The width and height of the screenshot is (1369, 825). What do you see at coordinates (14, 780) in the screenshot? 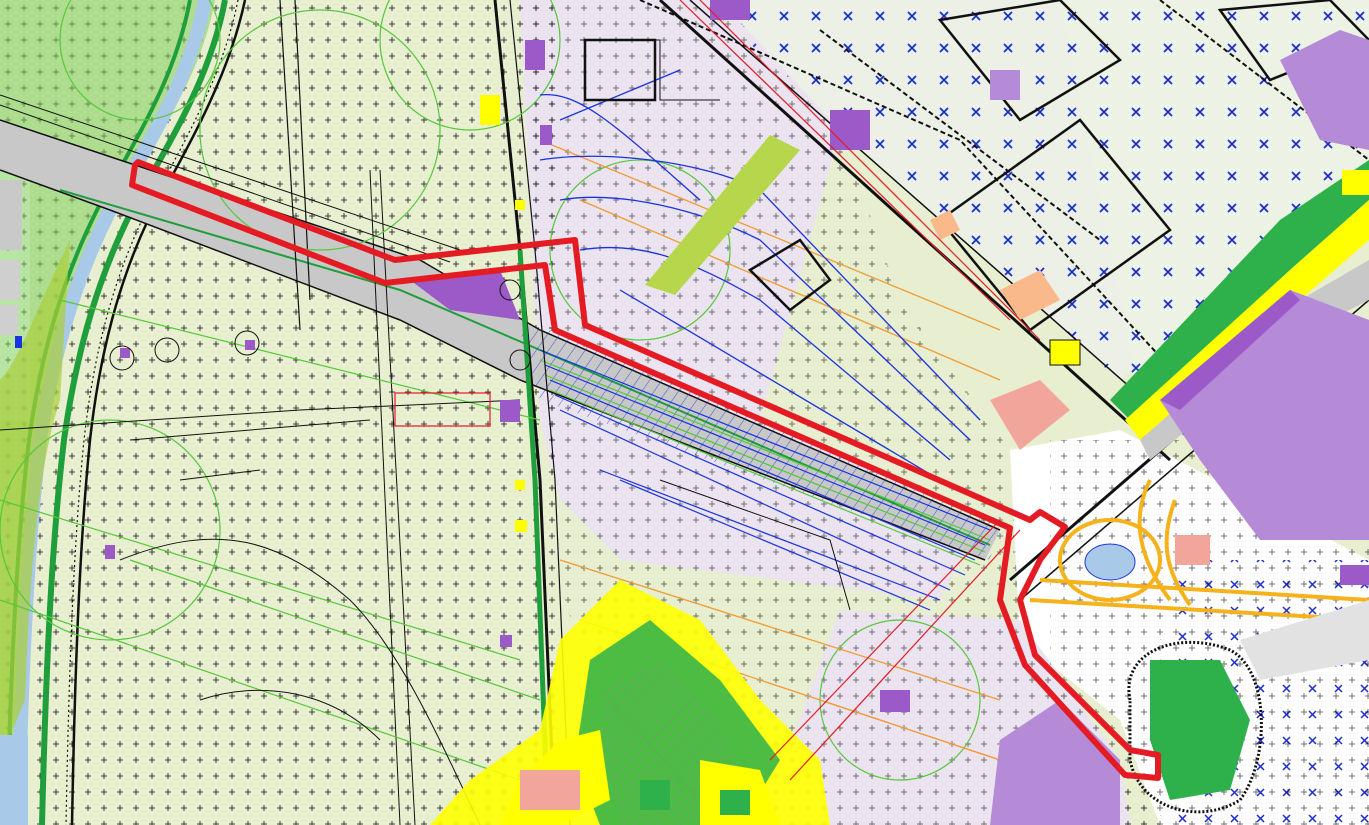
I see `water-sw` at bounding box center [14, 780].